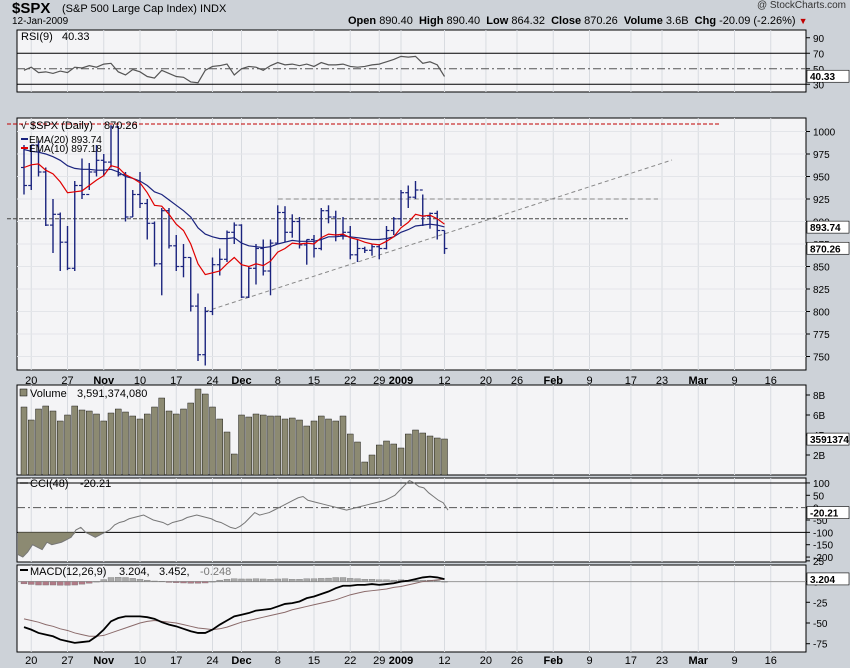 Image resolution: width=850 pixels, height=668 pixels. Describe the element at coordinates (48, 394) in the screenshot. I see `volume-title: Volume` at that location.